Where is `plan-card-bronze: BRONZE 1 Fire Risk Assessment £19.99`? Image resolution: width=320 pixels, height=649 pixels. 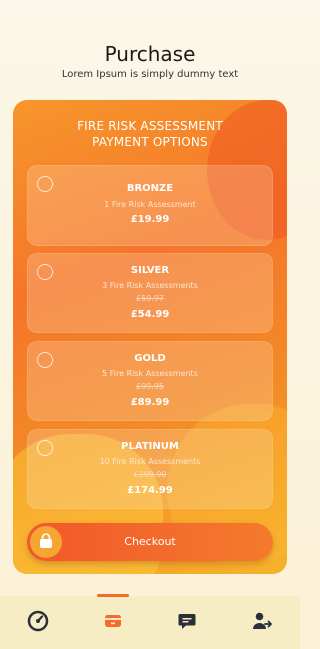 plan-card-bronze: BRONZE 1 Fire Risk Assessment £19.99 is located at coordinates (150, 205).